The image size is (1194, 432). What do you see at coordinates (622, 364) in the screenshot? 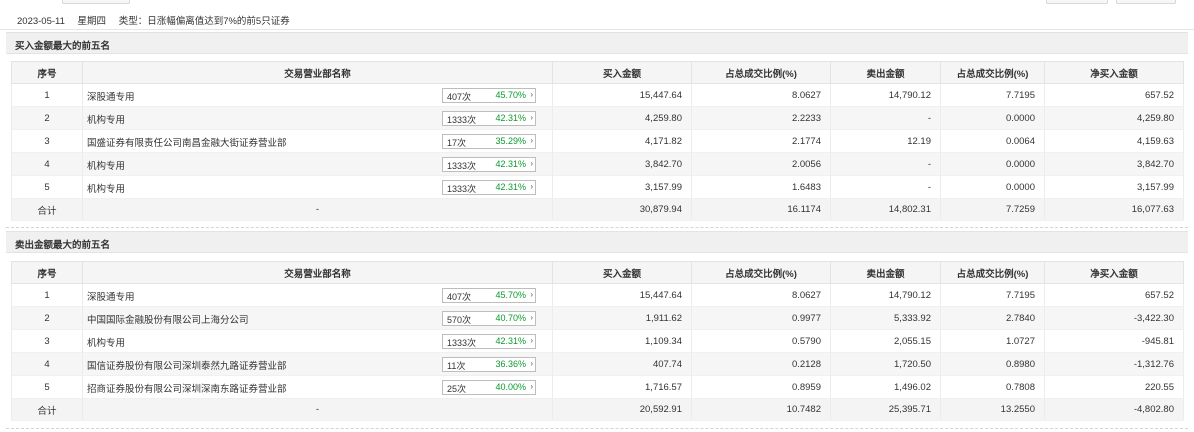
I see `buy-amount: 407.74` at bounding box center [622, 364].